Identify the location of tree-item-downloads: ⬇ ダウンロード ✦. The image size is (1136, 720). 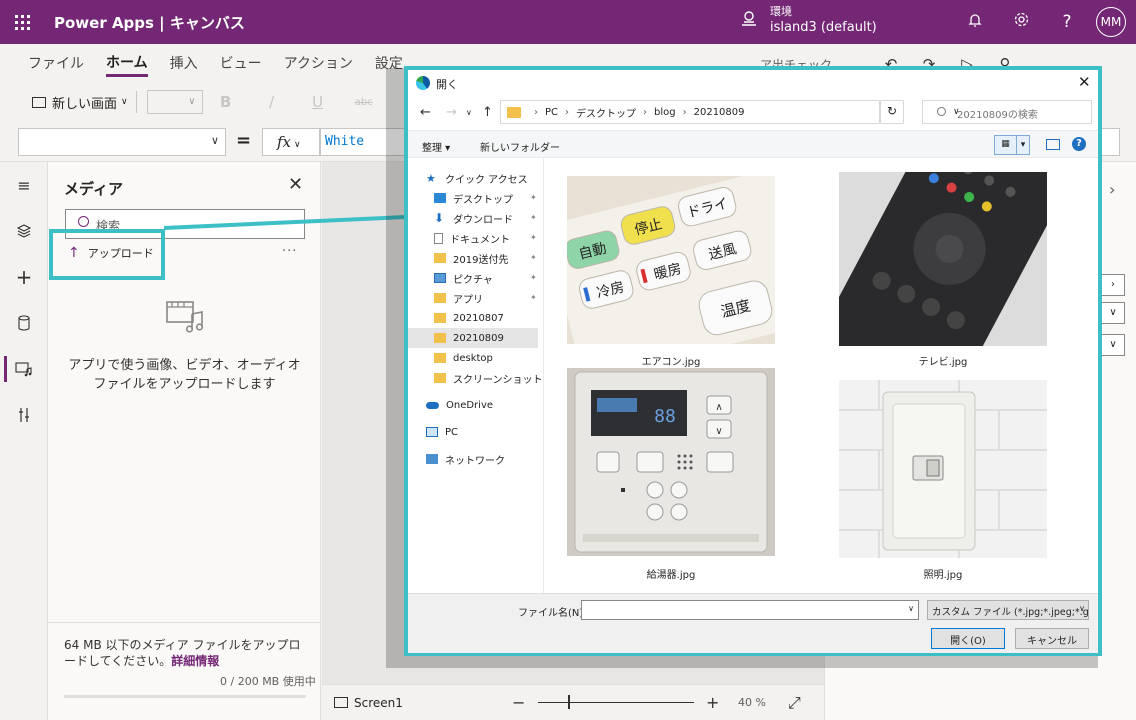
(489, 218).